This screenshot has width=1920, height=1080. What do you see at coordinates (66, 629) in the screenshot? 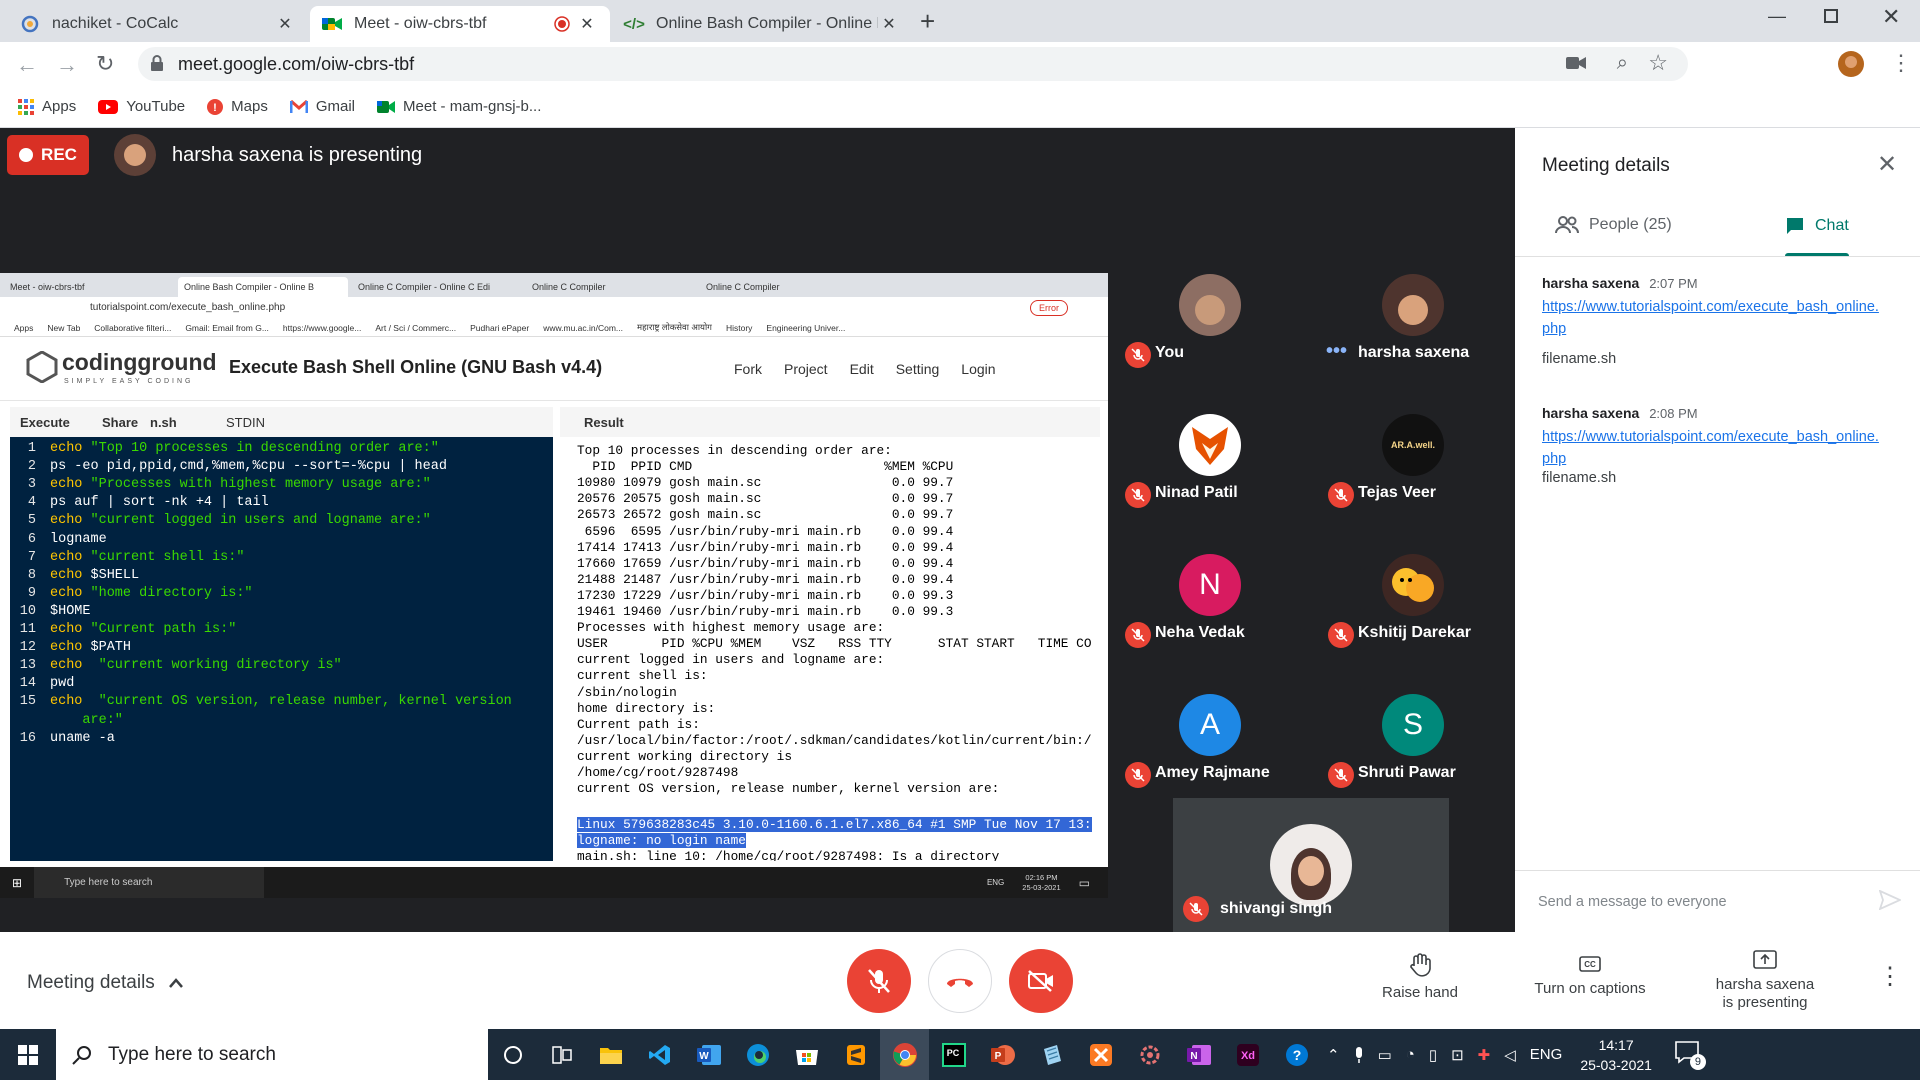
I see `keyword-token: echo` at bounding box center [66, 629].